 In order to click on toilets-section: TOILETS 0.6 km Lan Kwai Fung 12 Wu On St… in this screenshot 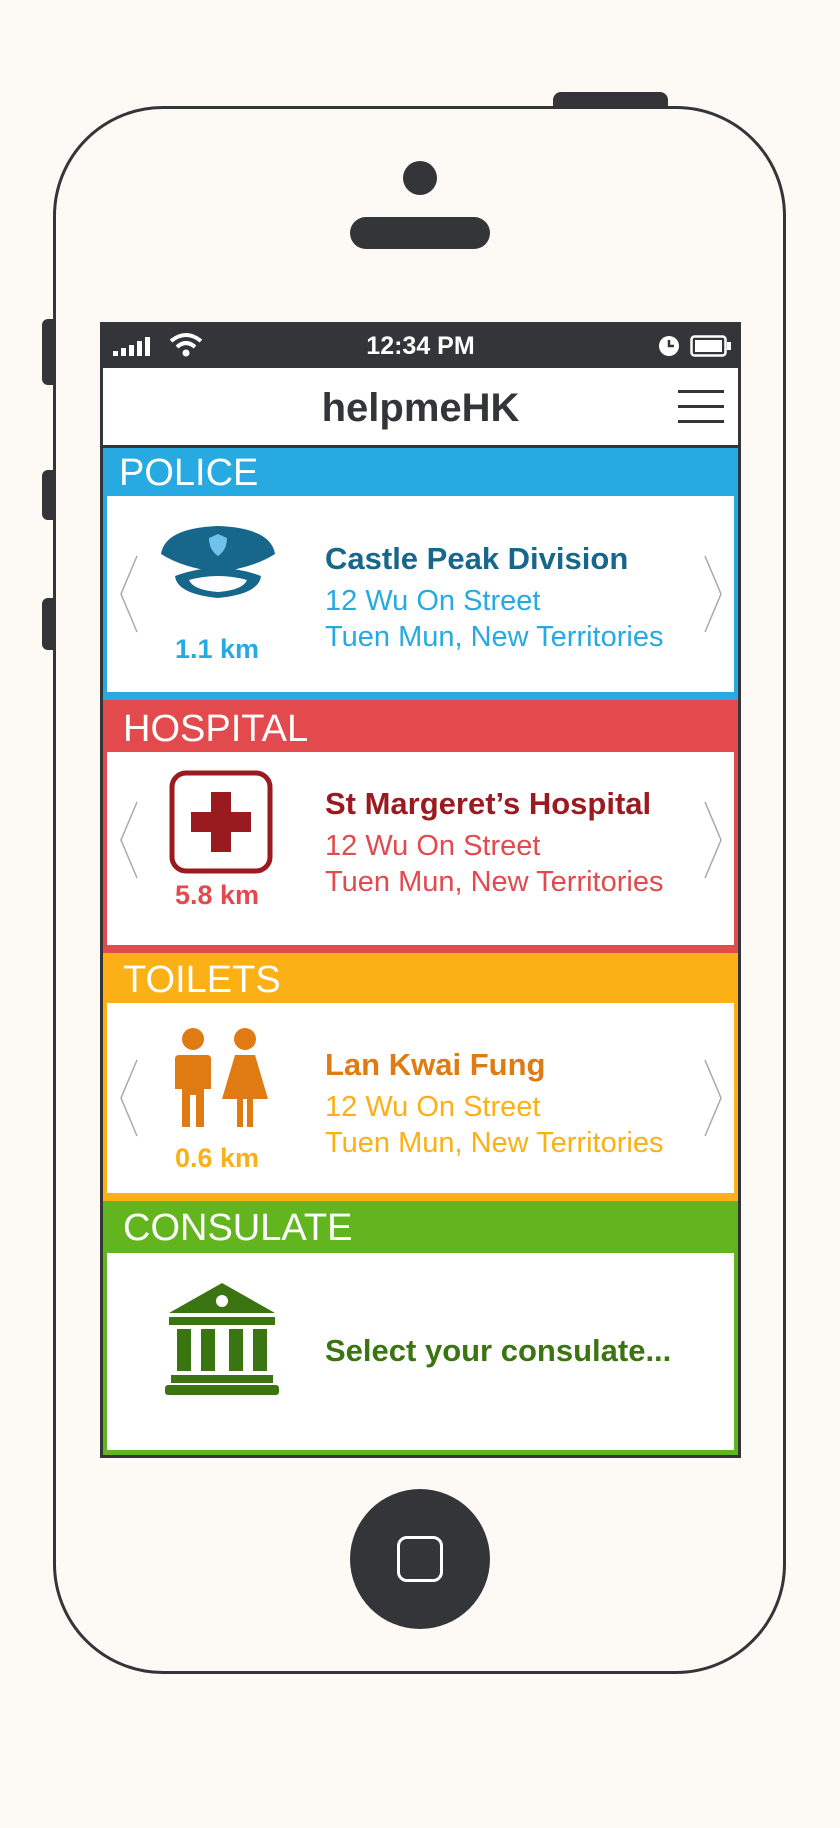, I will do `click(420, 1077)`.